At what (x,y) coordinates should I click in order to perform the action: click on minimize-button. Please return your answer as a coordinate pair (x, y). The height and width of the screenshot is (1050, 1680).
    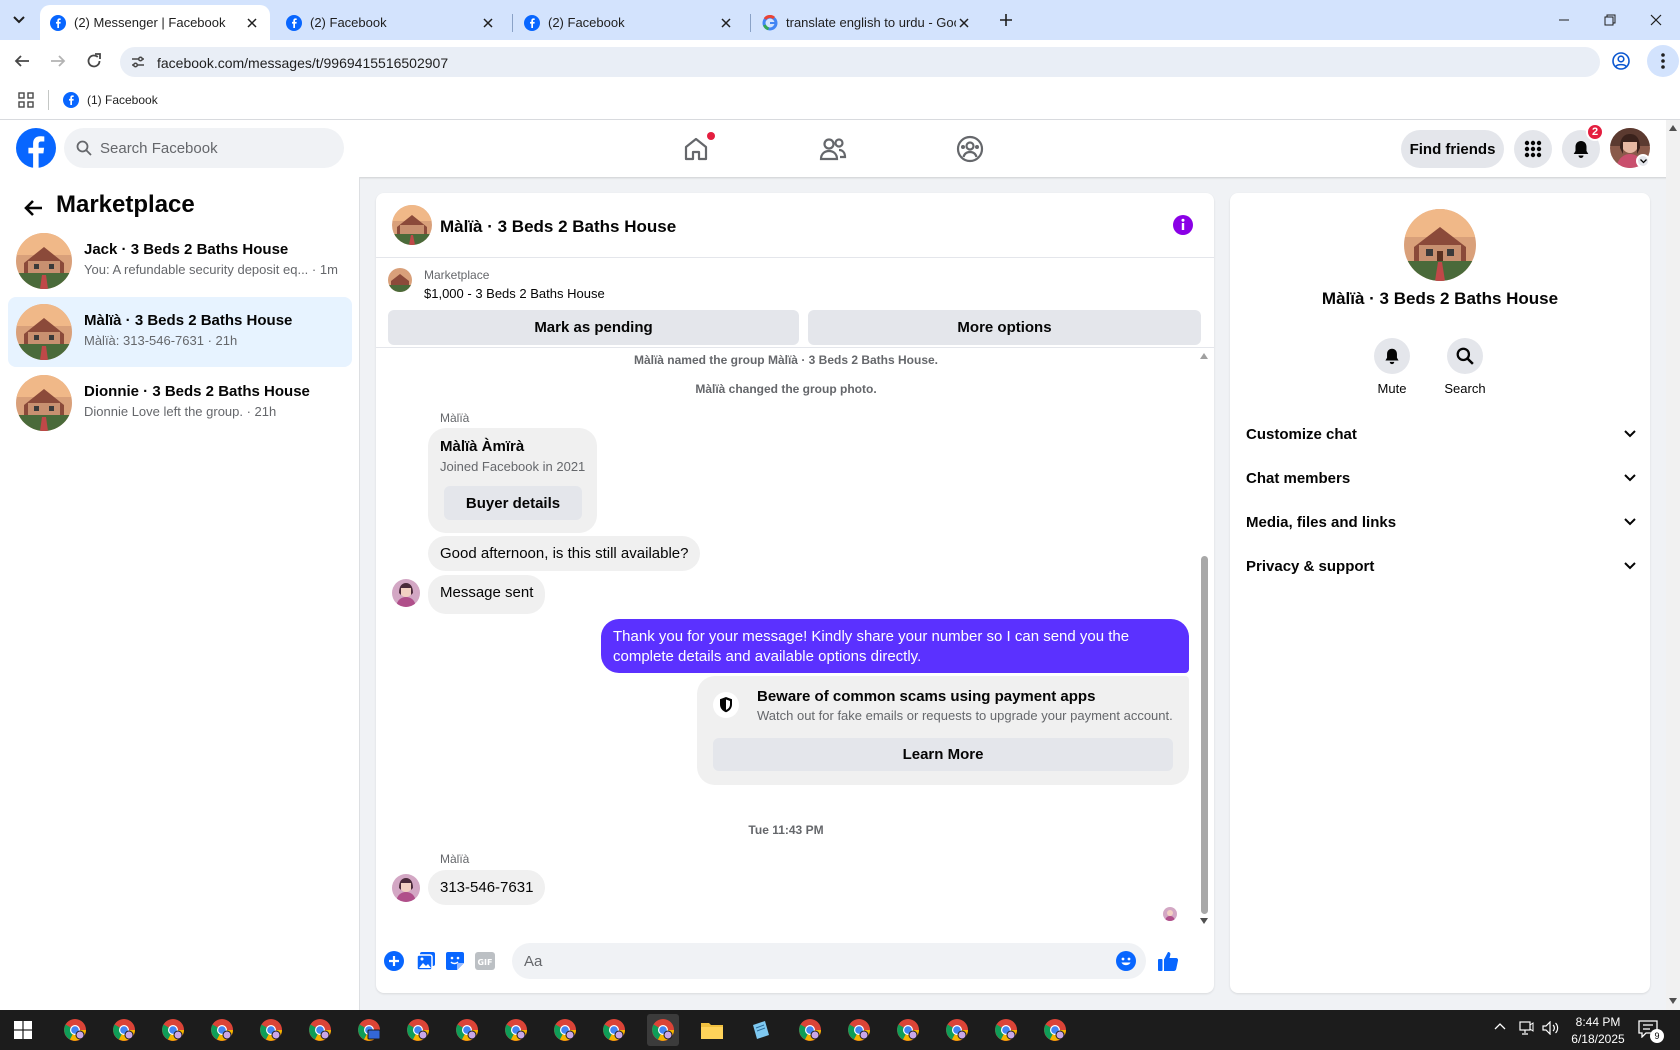
    Looking at the image, I should click on (1564, 20).